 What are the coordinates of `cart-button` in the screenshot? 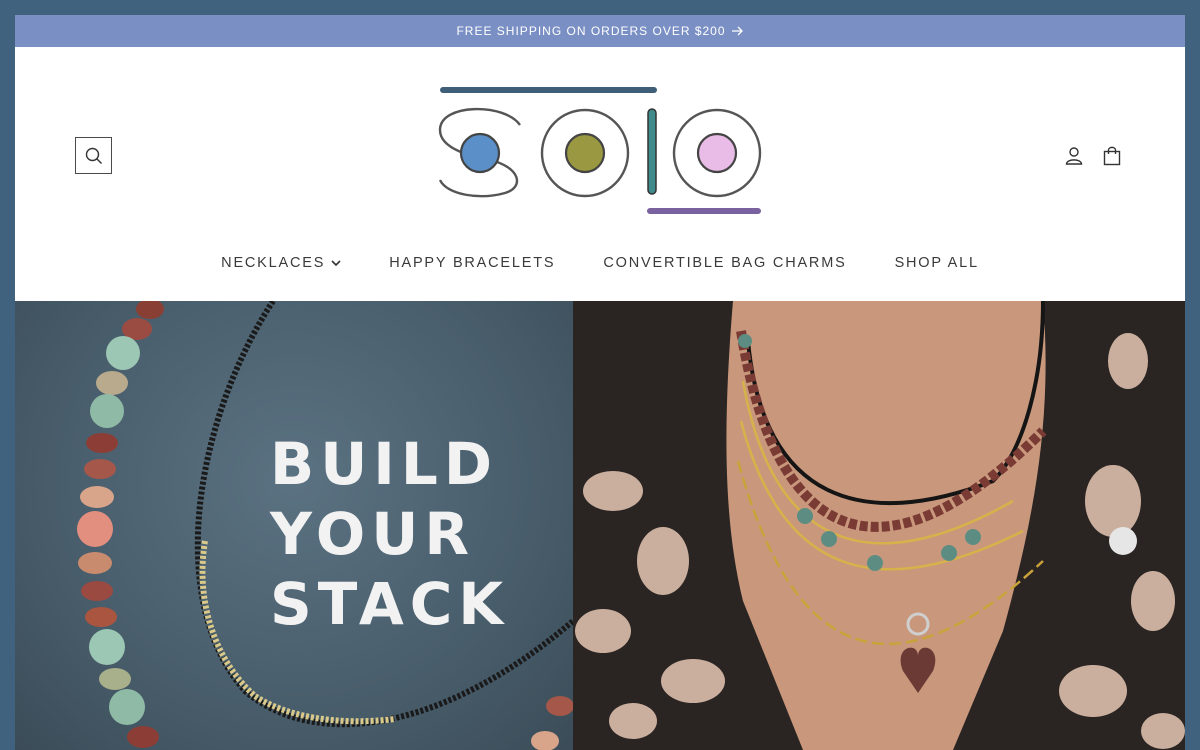 It's located at (1112, 156).